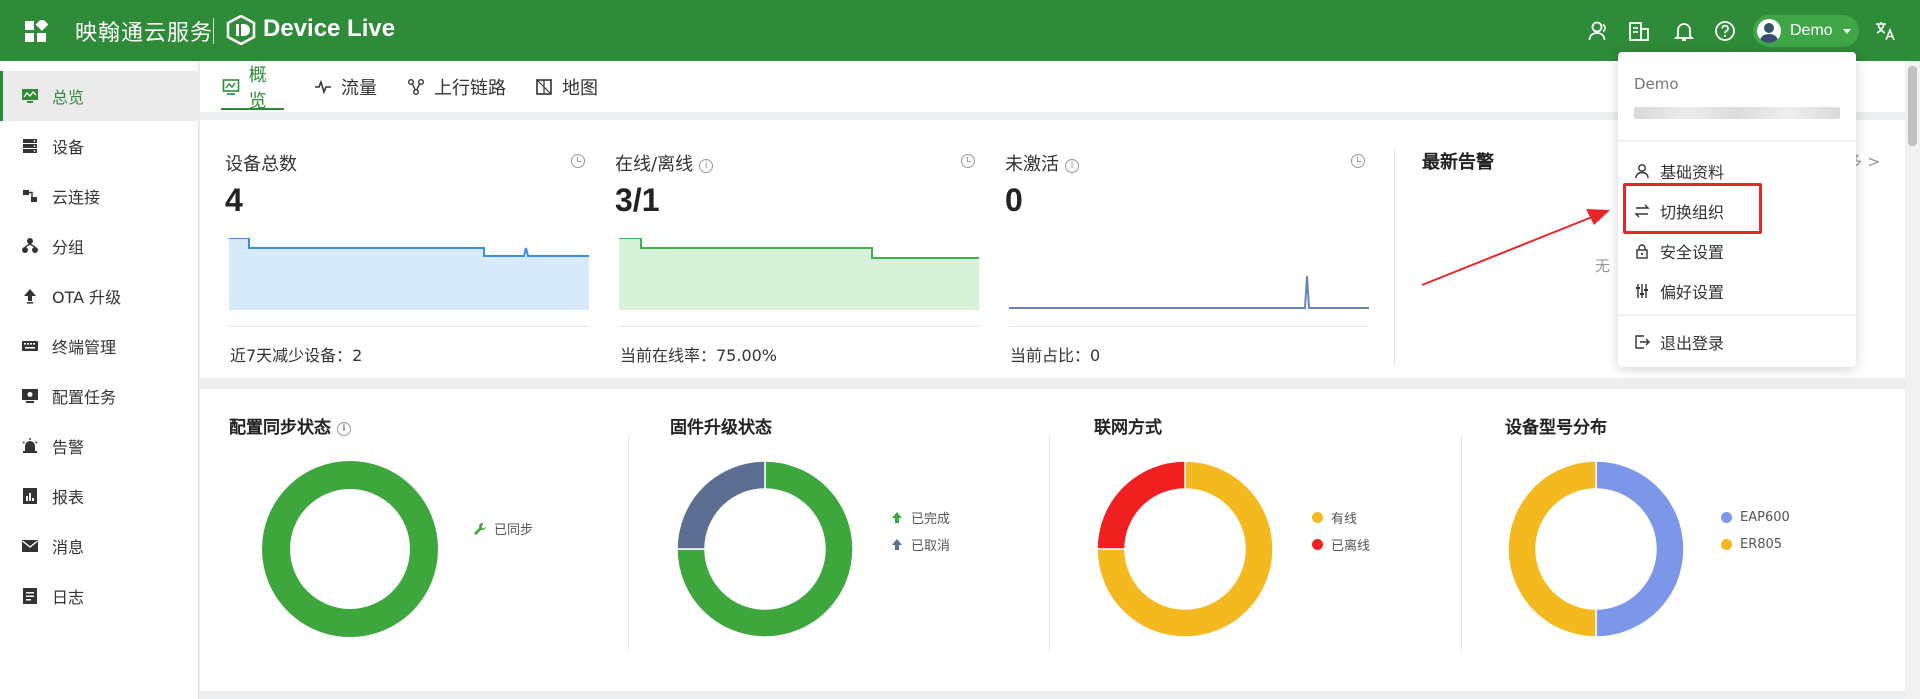  I want to click on firmware-upgrade-donut, so click(765, 549).